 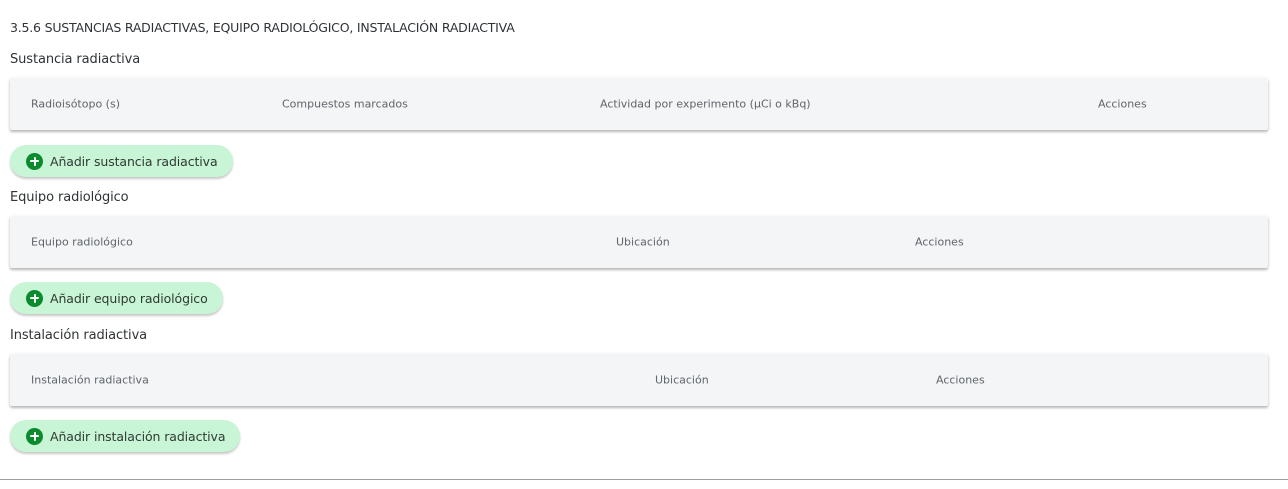 What do you see at coordinates (345, 104) in the screenshot?
I see `column-header-labeled-compounds: Compuestos marcados` at bounding box center [345, 104].